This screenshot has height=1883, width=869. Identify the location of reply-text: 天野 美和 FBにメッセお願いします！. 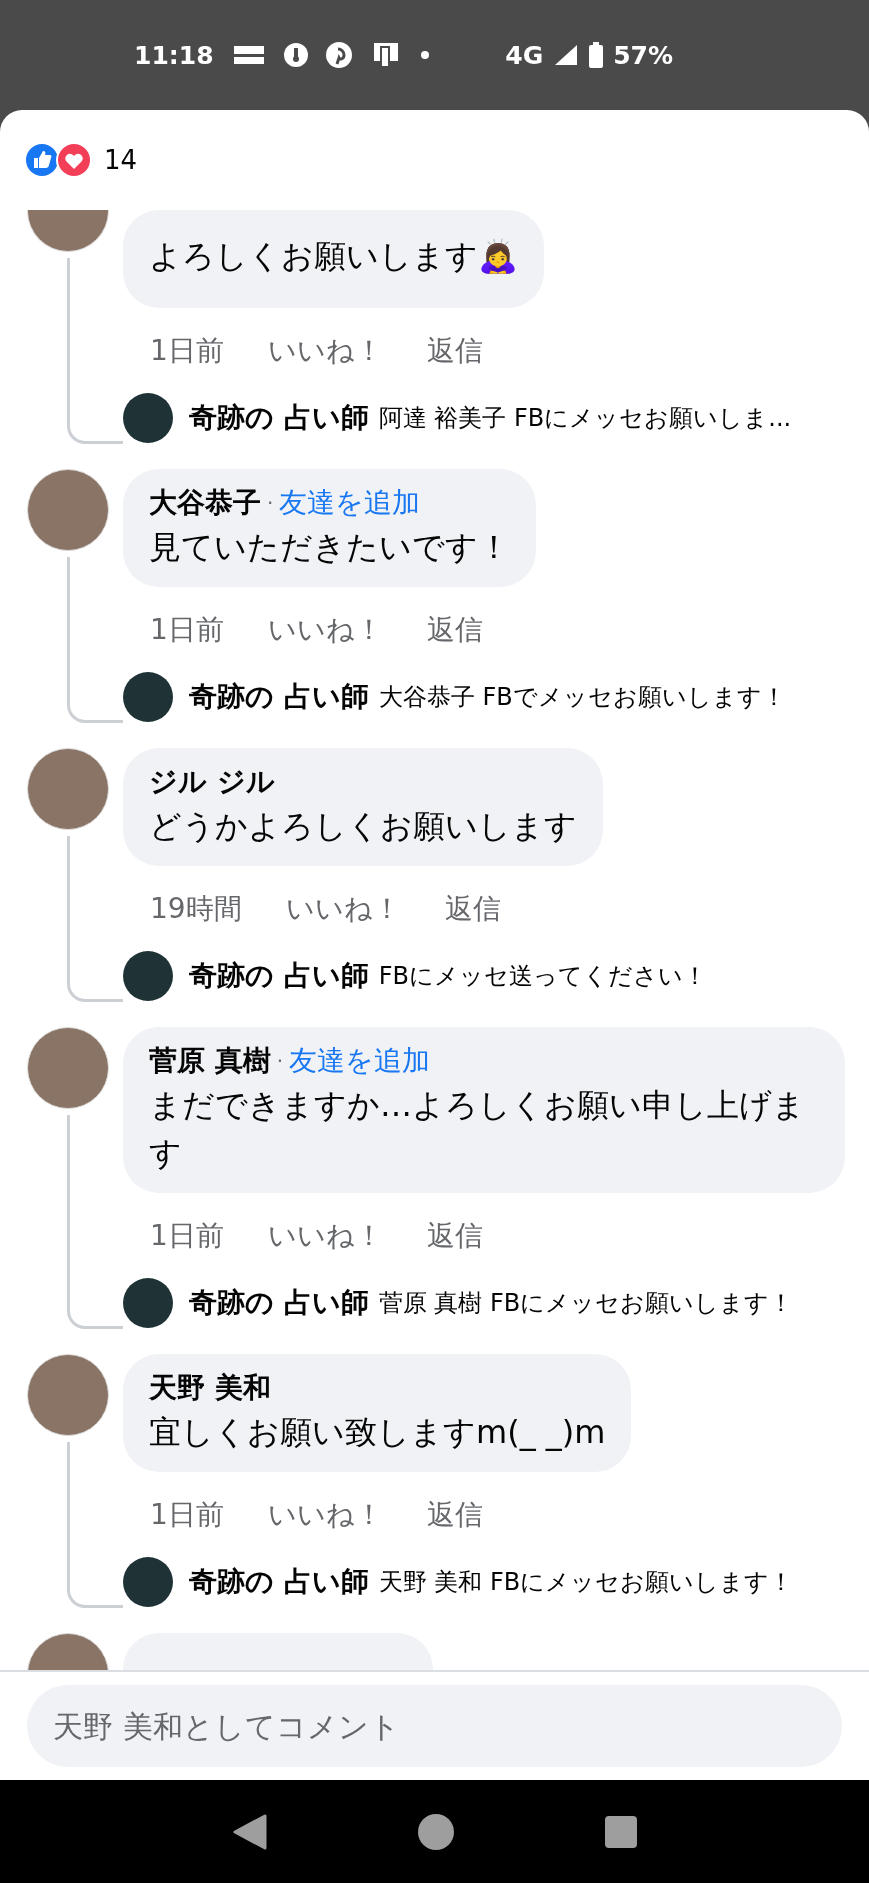
(586, 1582).